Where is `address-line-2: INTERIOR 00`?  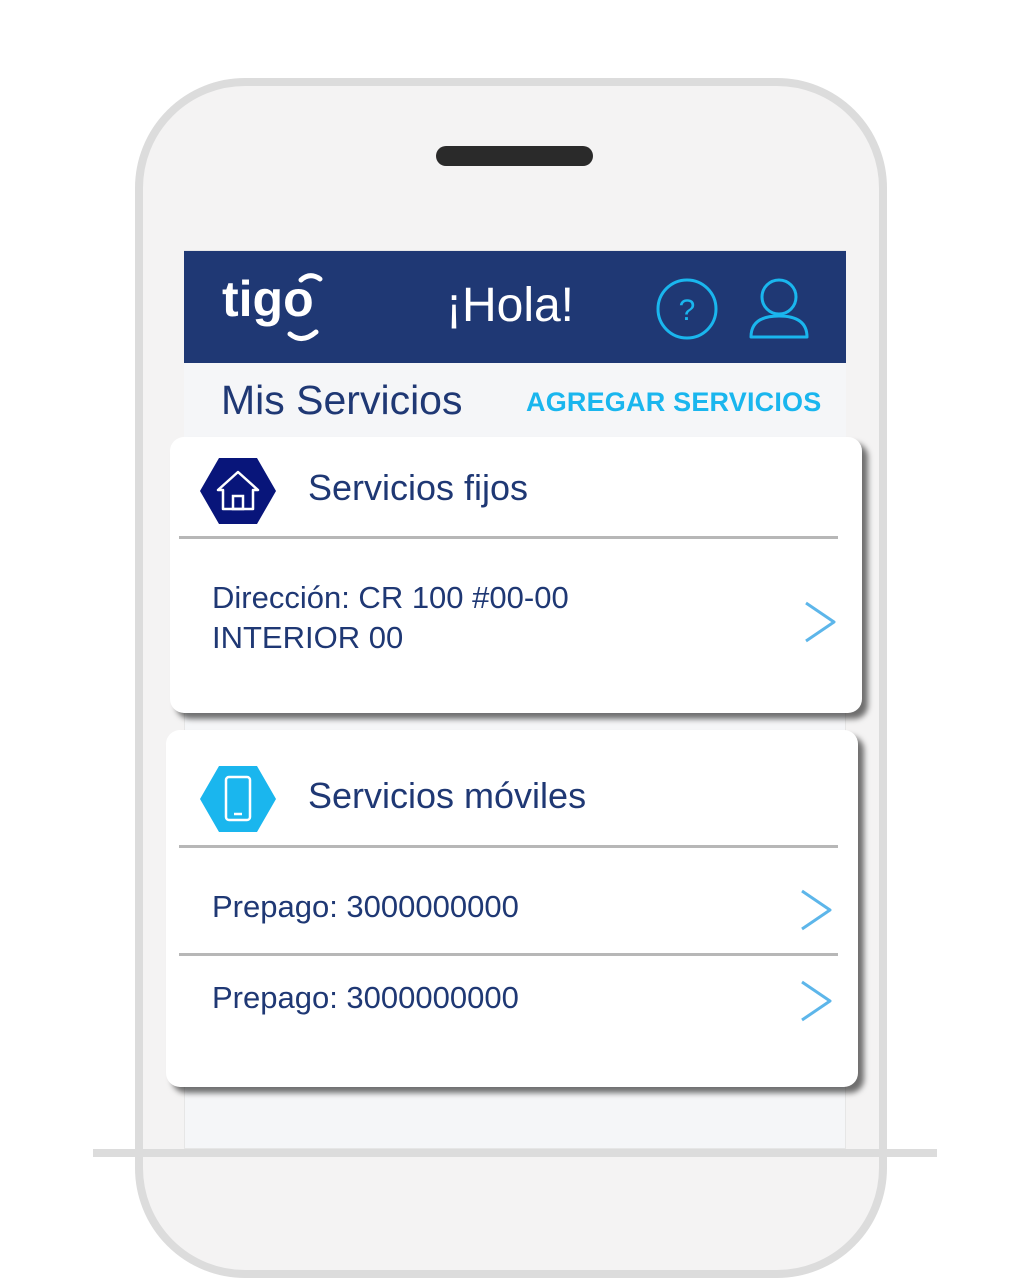 address-line-2: INTERIOR 00 is located at coordinates (308, 637).